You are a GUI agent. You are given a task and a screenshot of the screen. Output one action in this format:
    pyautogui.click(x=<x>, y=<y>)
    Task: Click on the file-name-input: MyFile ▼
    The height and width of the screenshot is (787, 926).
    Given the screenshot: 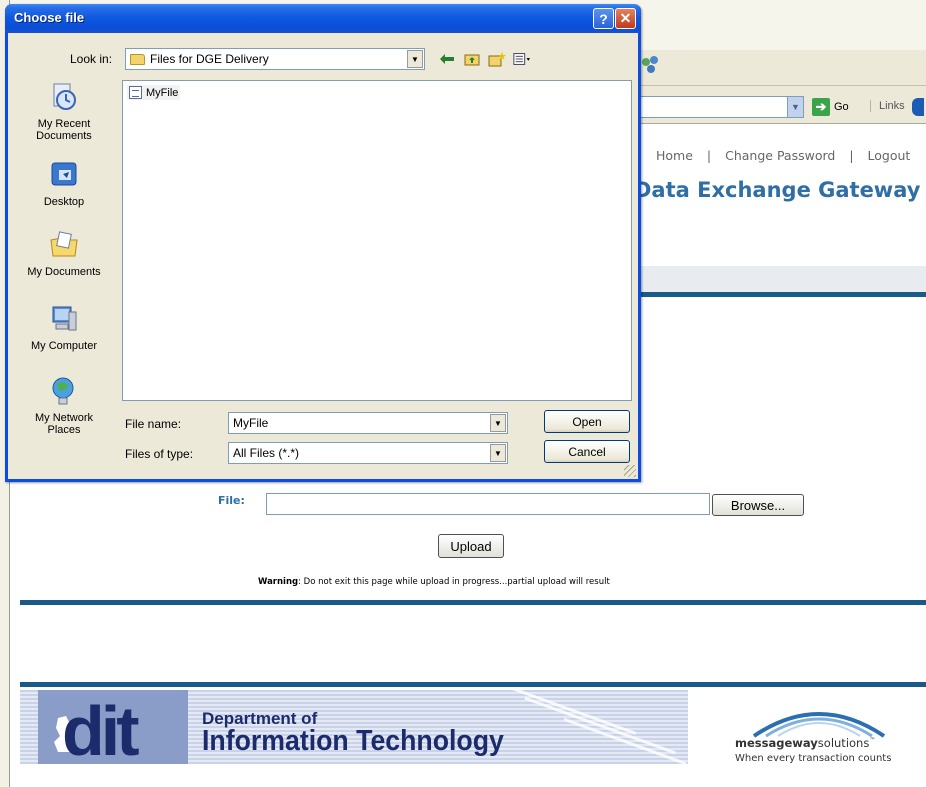 What is the action you would take?
    pyautogui.click(x=368, y=423)
    